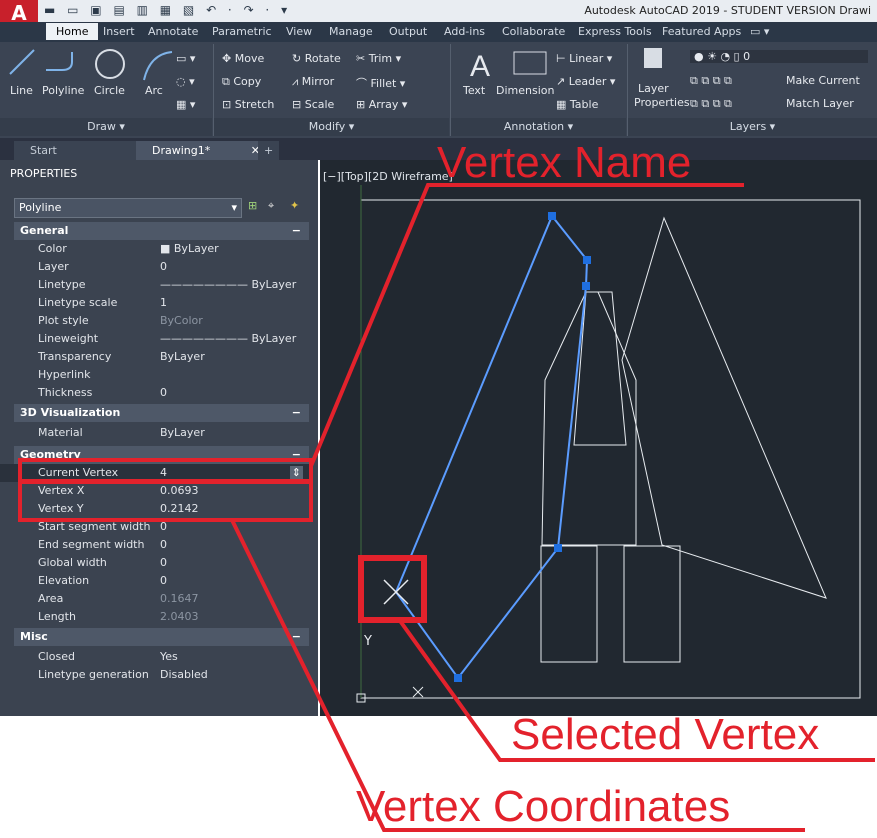 This screenshot has height=838, width=877. I want to click on cockpit-outline, so click(600, 368).